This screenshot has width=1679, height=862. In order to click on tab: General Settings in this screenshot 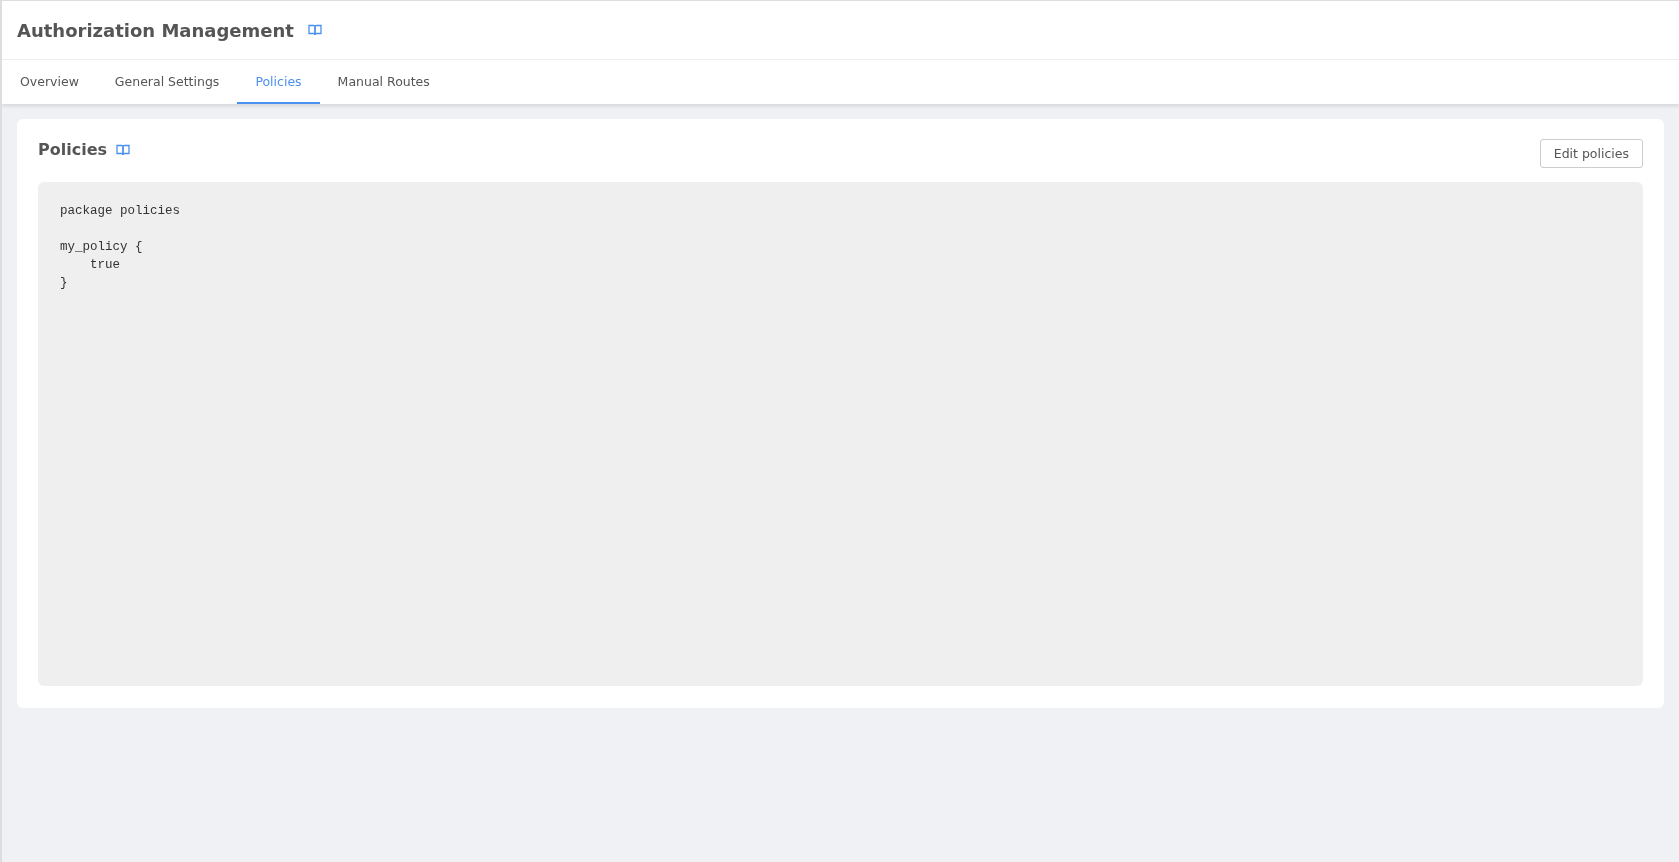, I will do `click(167, 82)`.